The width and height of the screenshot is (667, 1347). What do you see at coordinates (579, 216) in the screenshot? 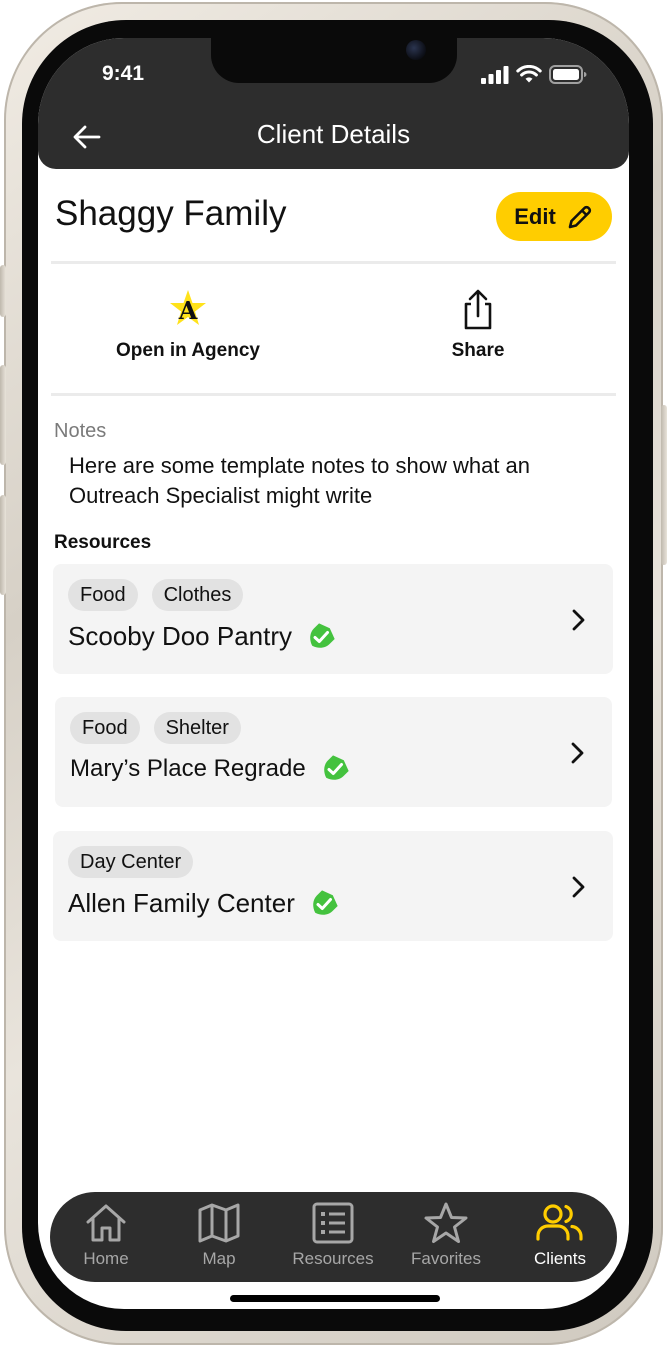
I see `pencil-icon` at bounding box center [579, 216].